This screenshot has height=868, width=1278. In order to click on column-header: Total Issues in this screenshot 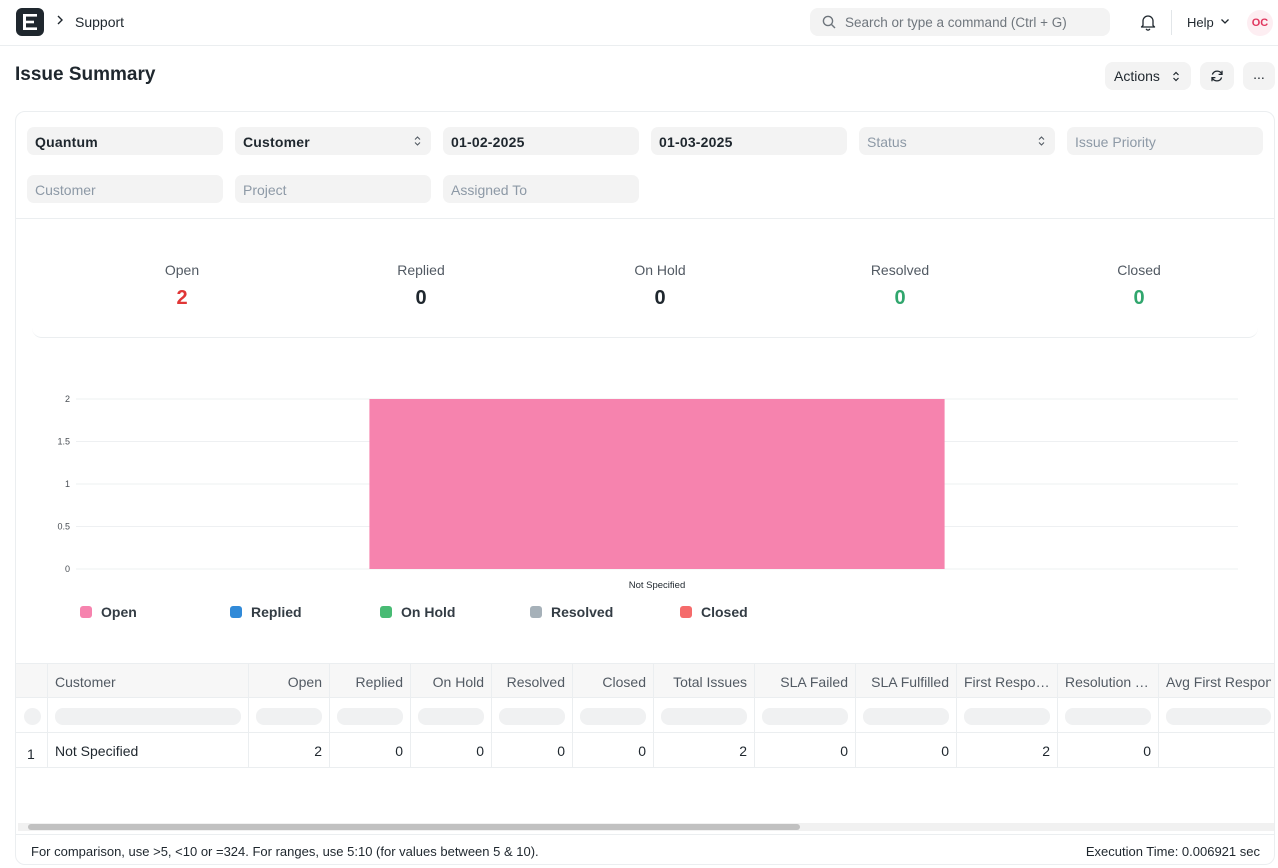, I will do `click(704, 680)`.